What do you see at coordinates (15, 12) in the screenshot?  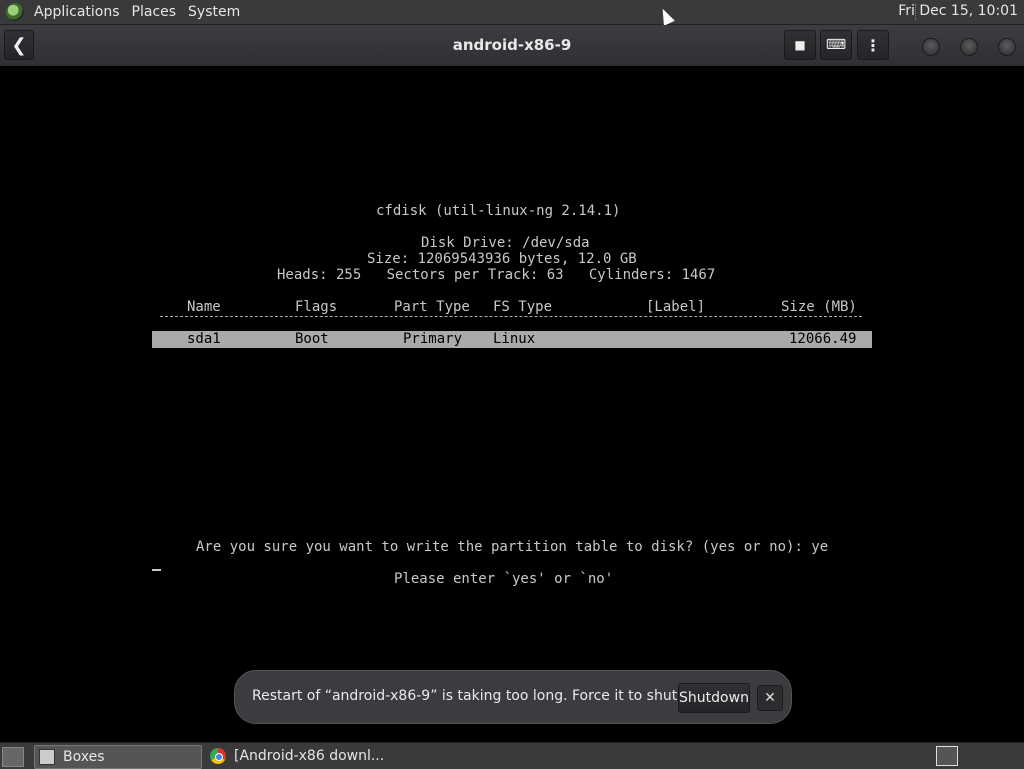 I see `distro-logo-icon` at bounding box center [15, 12].